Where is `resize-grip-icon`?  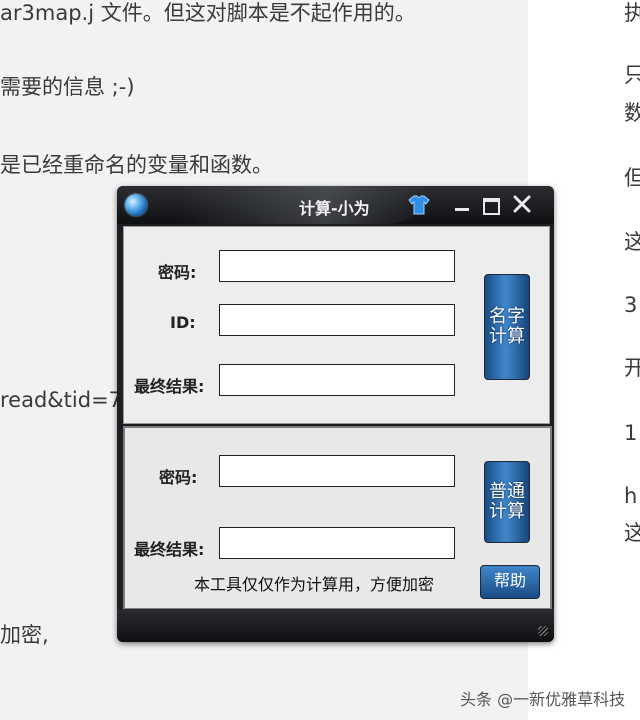 resize-grip-icon is located at coordinates (543, 631).